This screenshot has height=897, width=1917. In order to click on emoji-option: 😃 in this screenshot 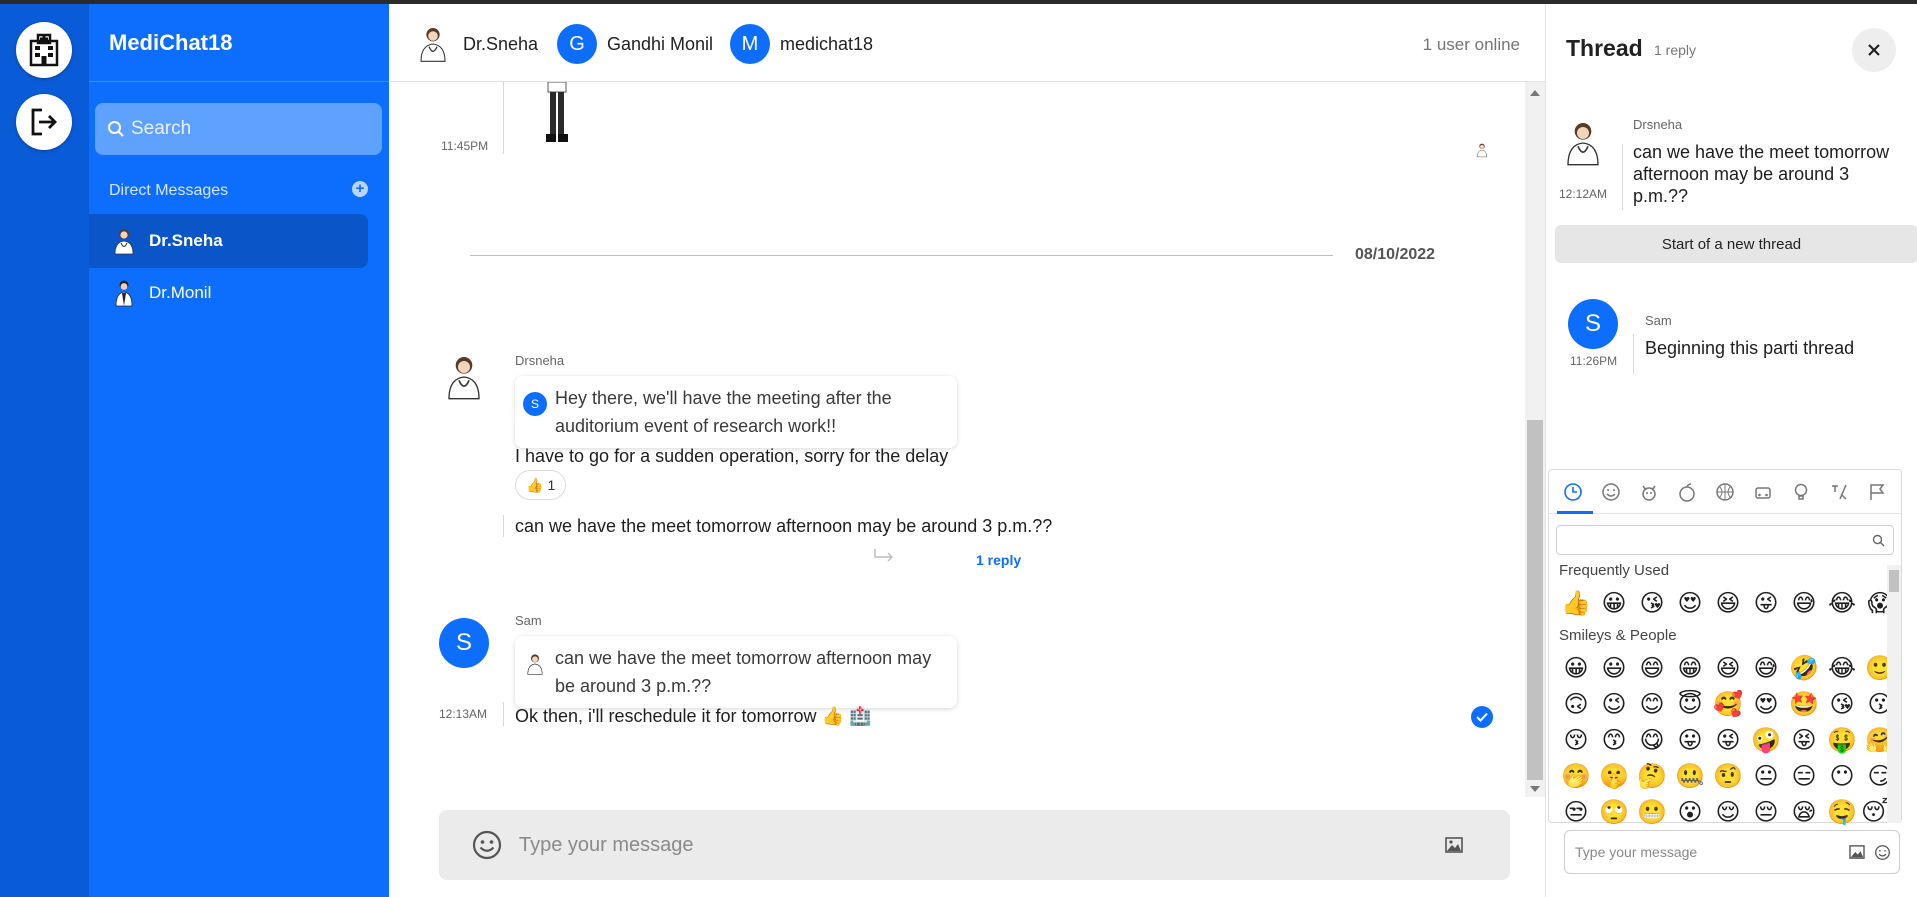, I will do `click(1614, 669)`.